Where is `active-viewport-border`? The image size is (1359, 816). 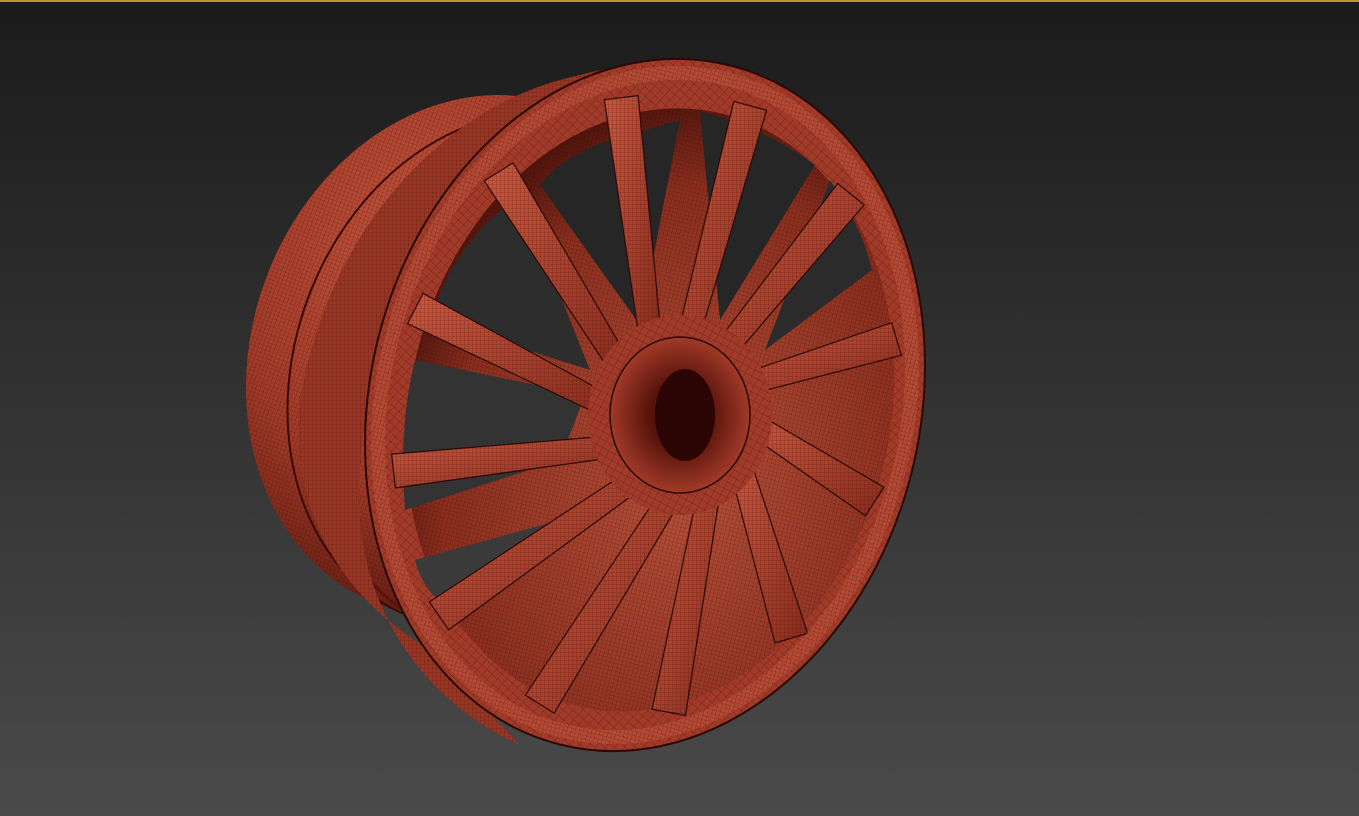
active-viewport-border is located at coordinates (679, 1).